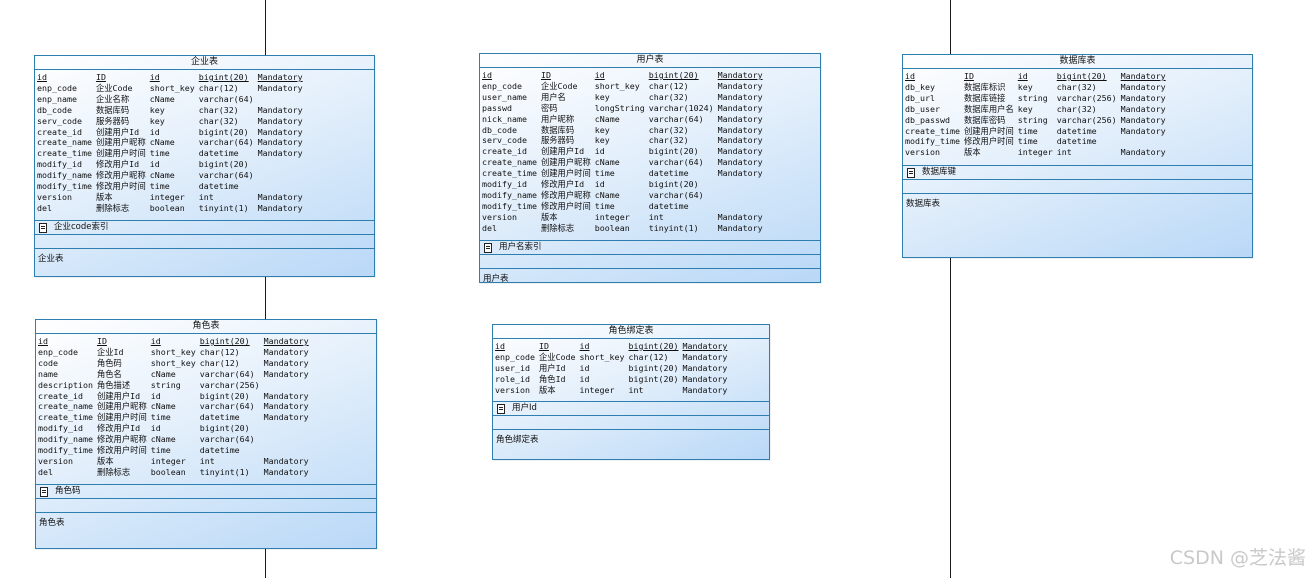 Image resolution: width=1312 pixels, height=578 pixels. Describe the element at coordinates (109, 362) in the screenshot. I see `column-name: 角色码` at that location.